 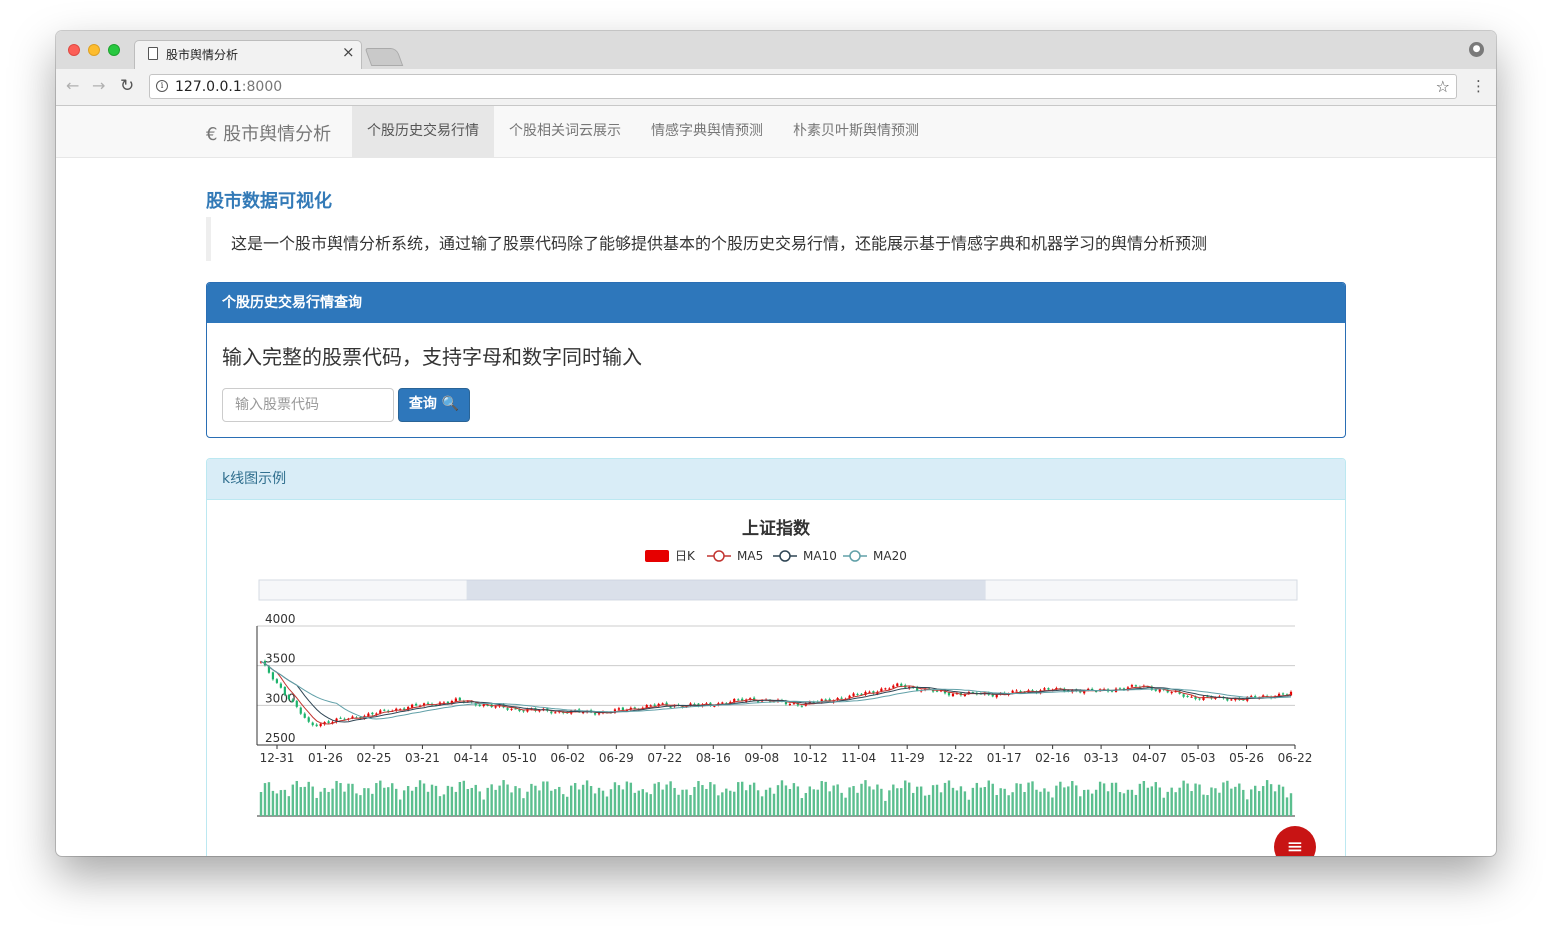 I want to click on legend-label: MA20, so click(x=890, y=556).